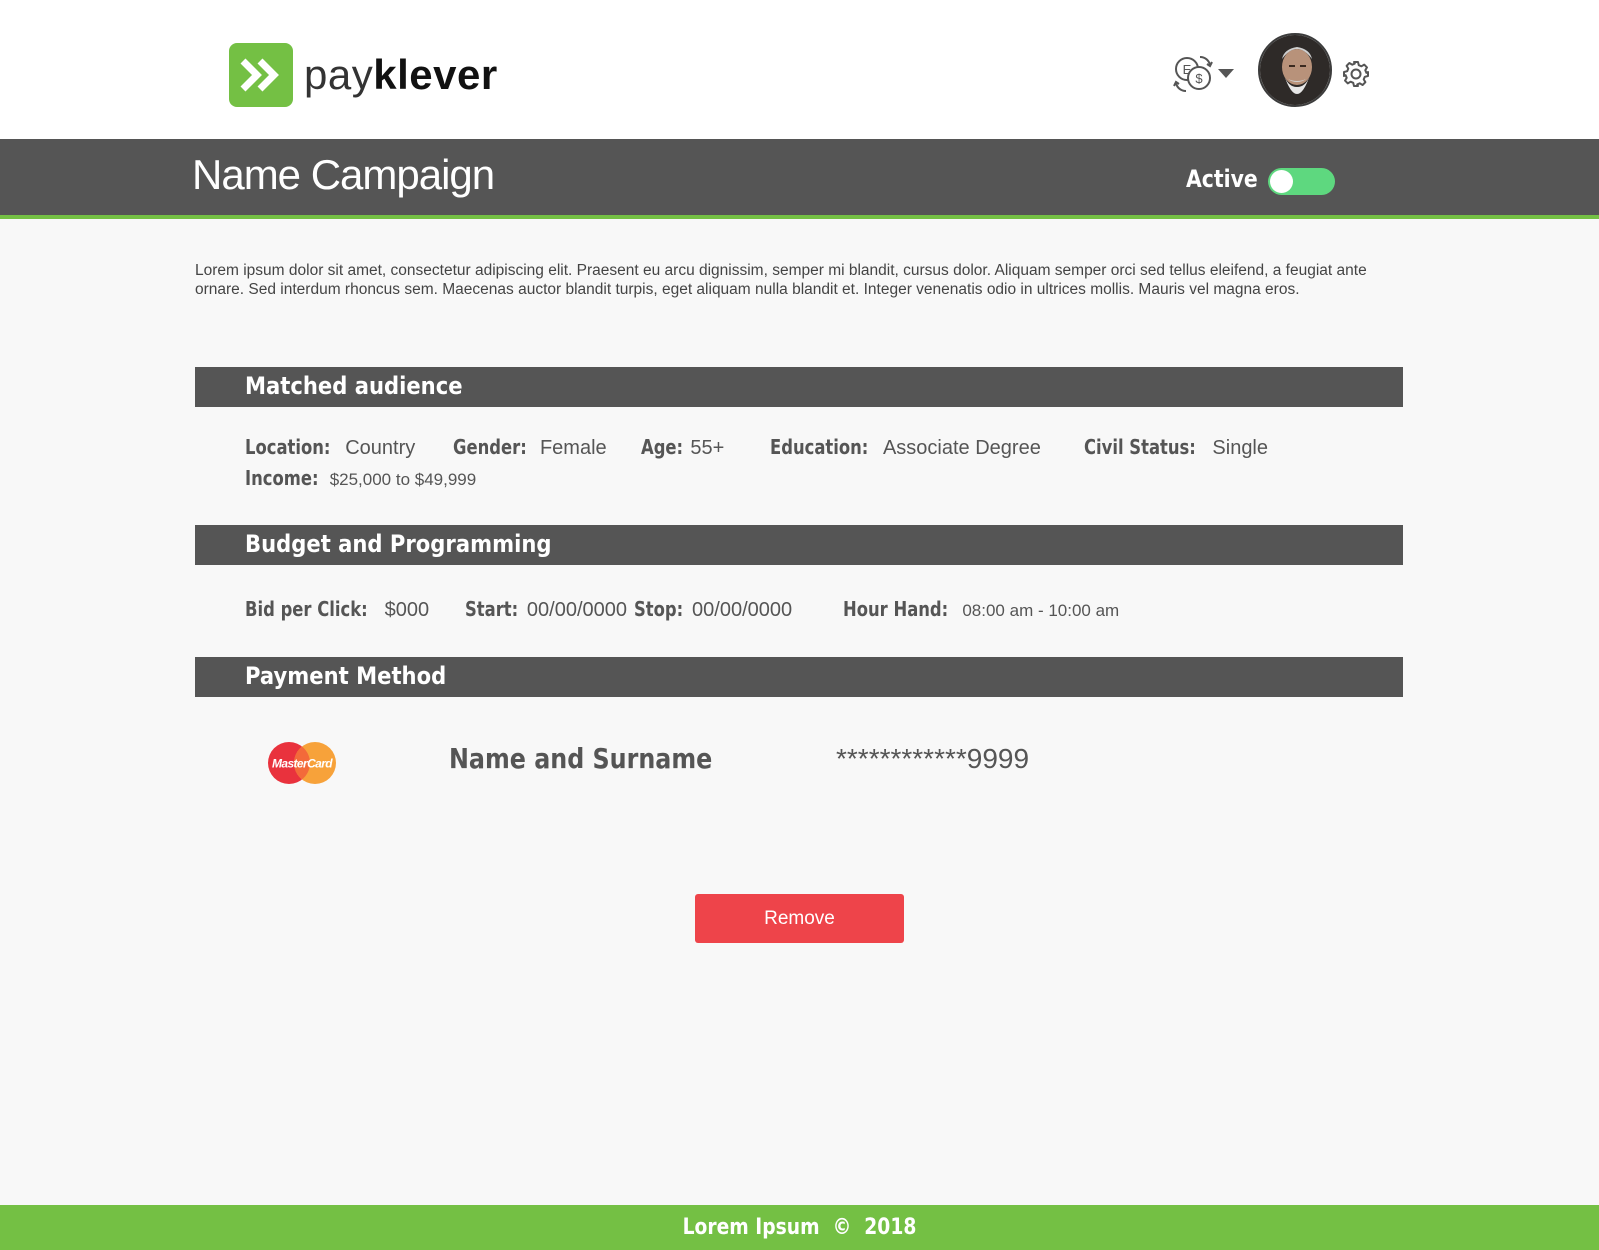 This screenshot has width=1599, height=1250. Describe the element at coordinates (1281, 181) in the screenshot. I see `toggle-knob` at that location.